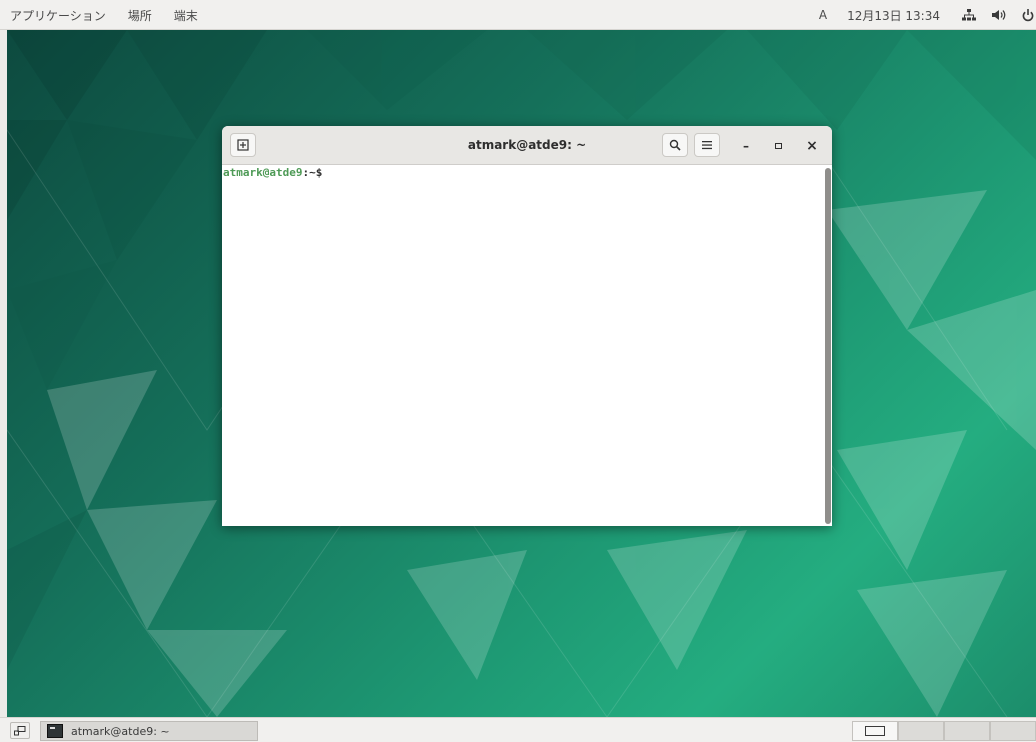  I want to click on hamburger-menu-icon, so click(707, 145).